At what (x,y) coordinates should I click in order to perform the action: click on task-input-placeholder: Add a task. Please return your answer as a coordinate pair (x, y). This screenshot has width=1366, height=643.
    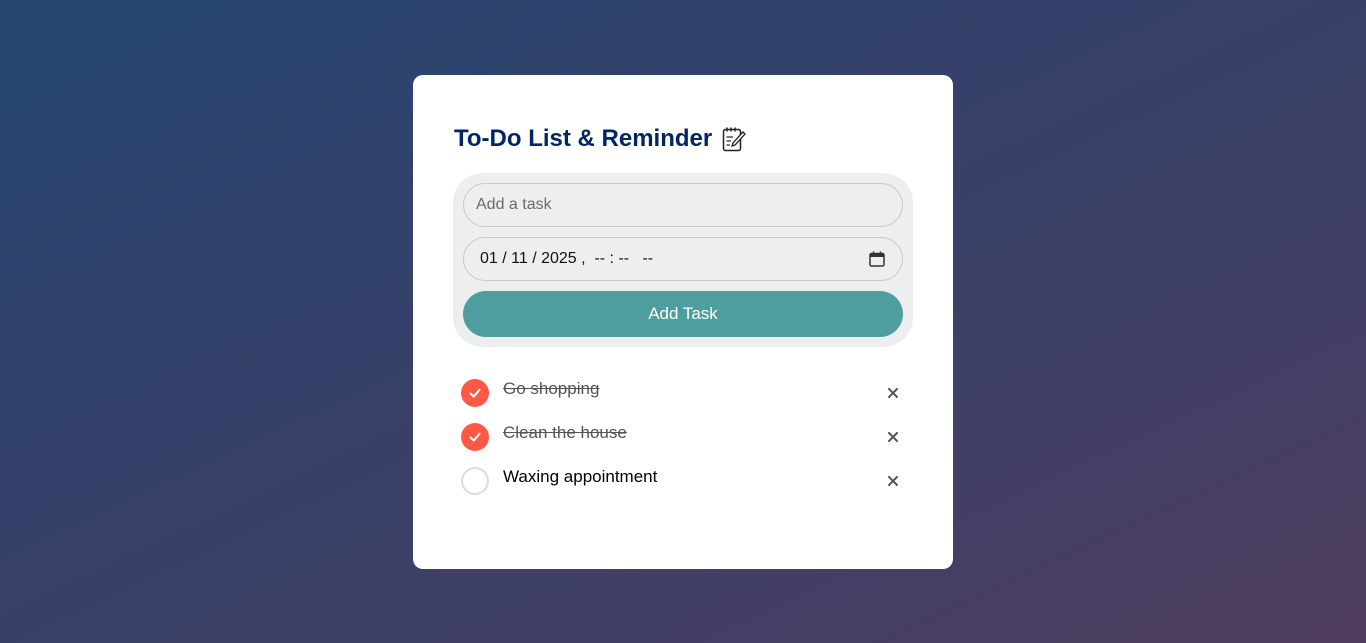
    Looking at the image, I should click on (514, 204).